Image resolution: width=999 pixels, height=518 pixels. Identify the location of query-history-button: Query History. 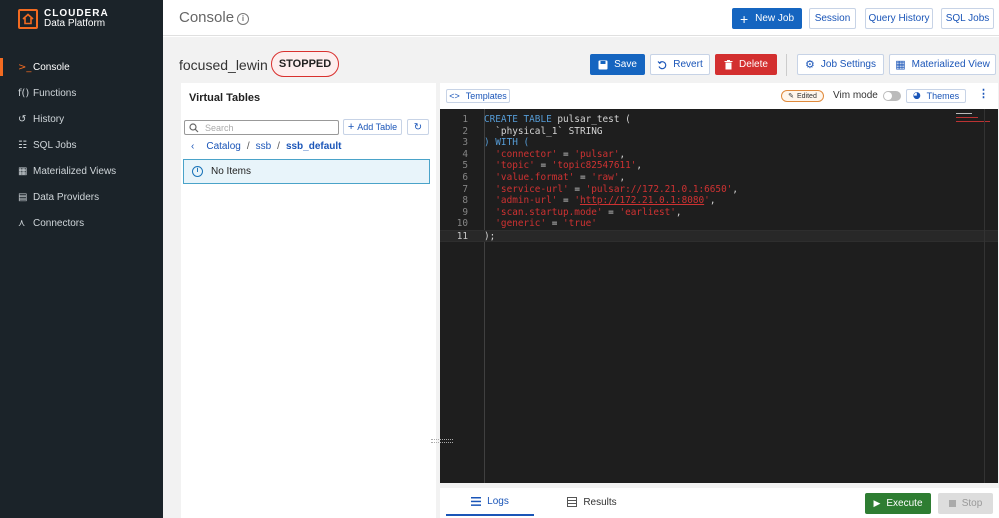
(899, 18).